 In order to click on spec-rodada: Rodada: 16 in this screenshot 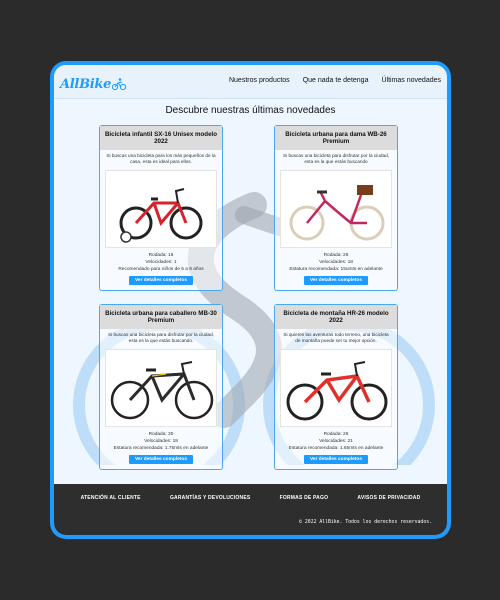, I will do `click(161, 255)`.